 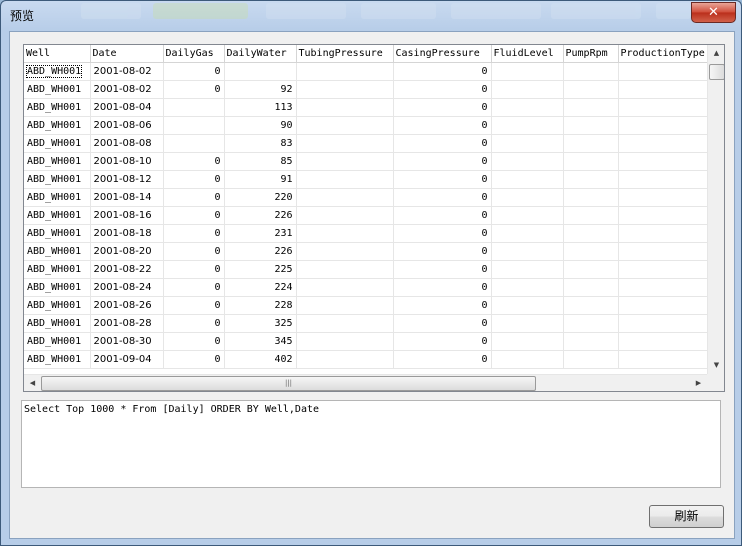 I want to click on cell-date: 2001-08-02, so click(x=127, y=71).